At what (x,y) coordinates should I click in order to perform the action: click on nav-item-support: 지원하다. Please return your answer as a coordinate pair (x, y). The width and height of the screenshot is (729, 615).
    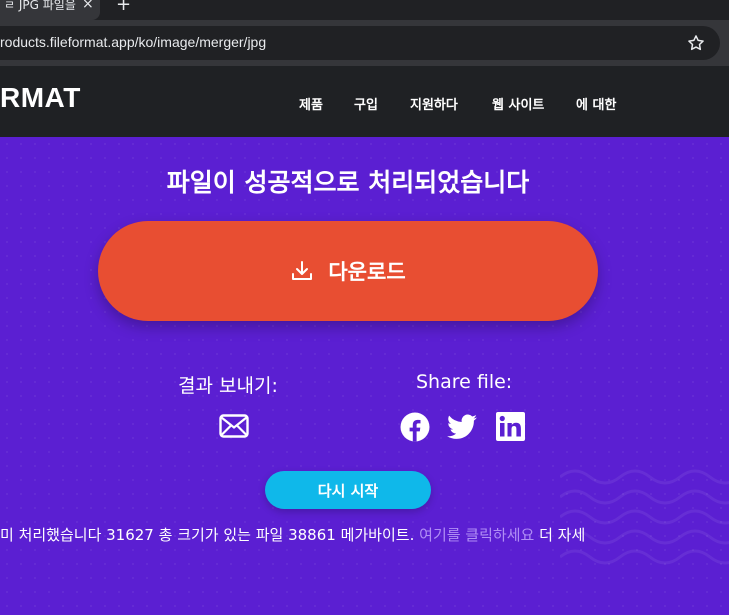
    Looking at the image, I should click on (434, 103).